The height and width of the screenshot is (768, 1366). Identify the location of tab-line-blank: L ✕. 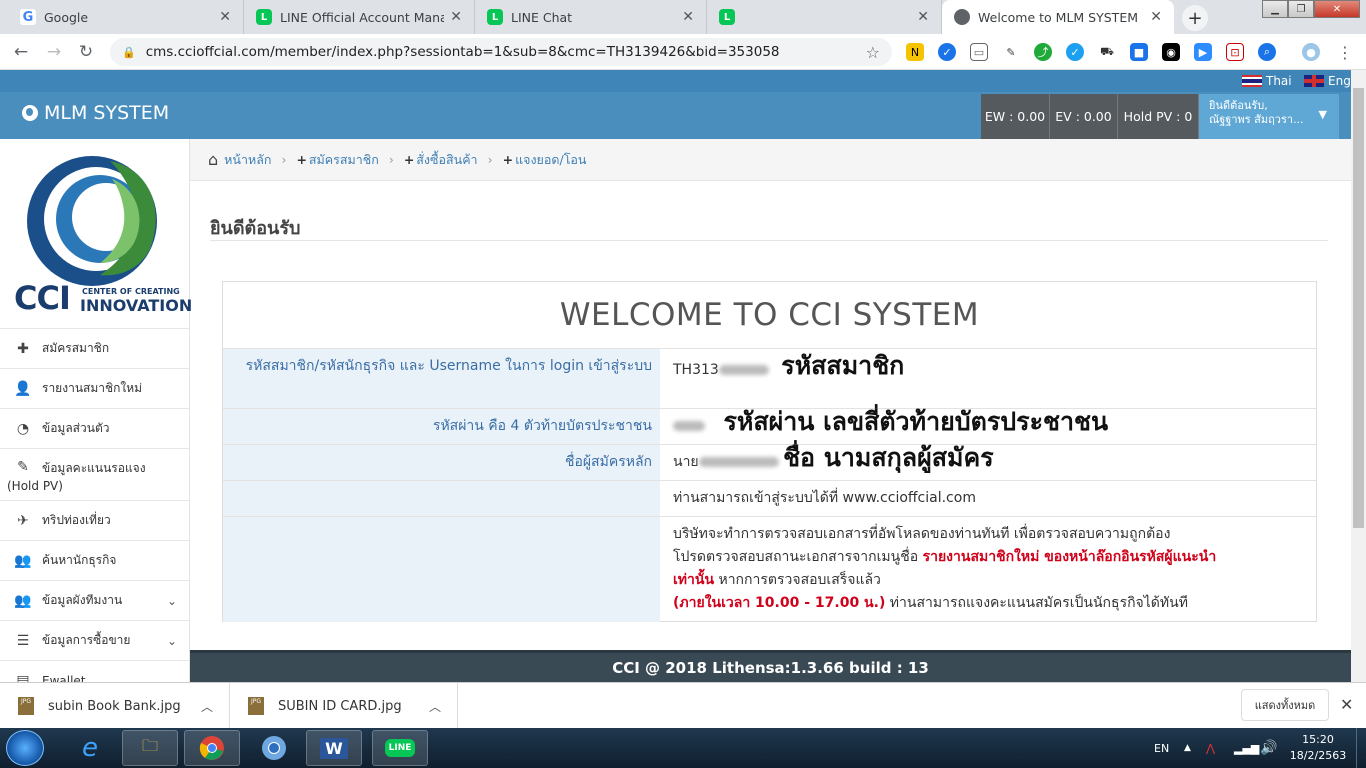
(824, 17).